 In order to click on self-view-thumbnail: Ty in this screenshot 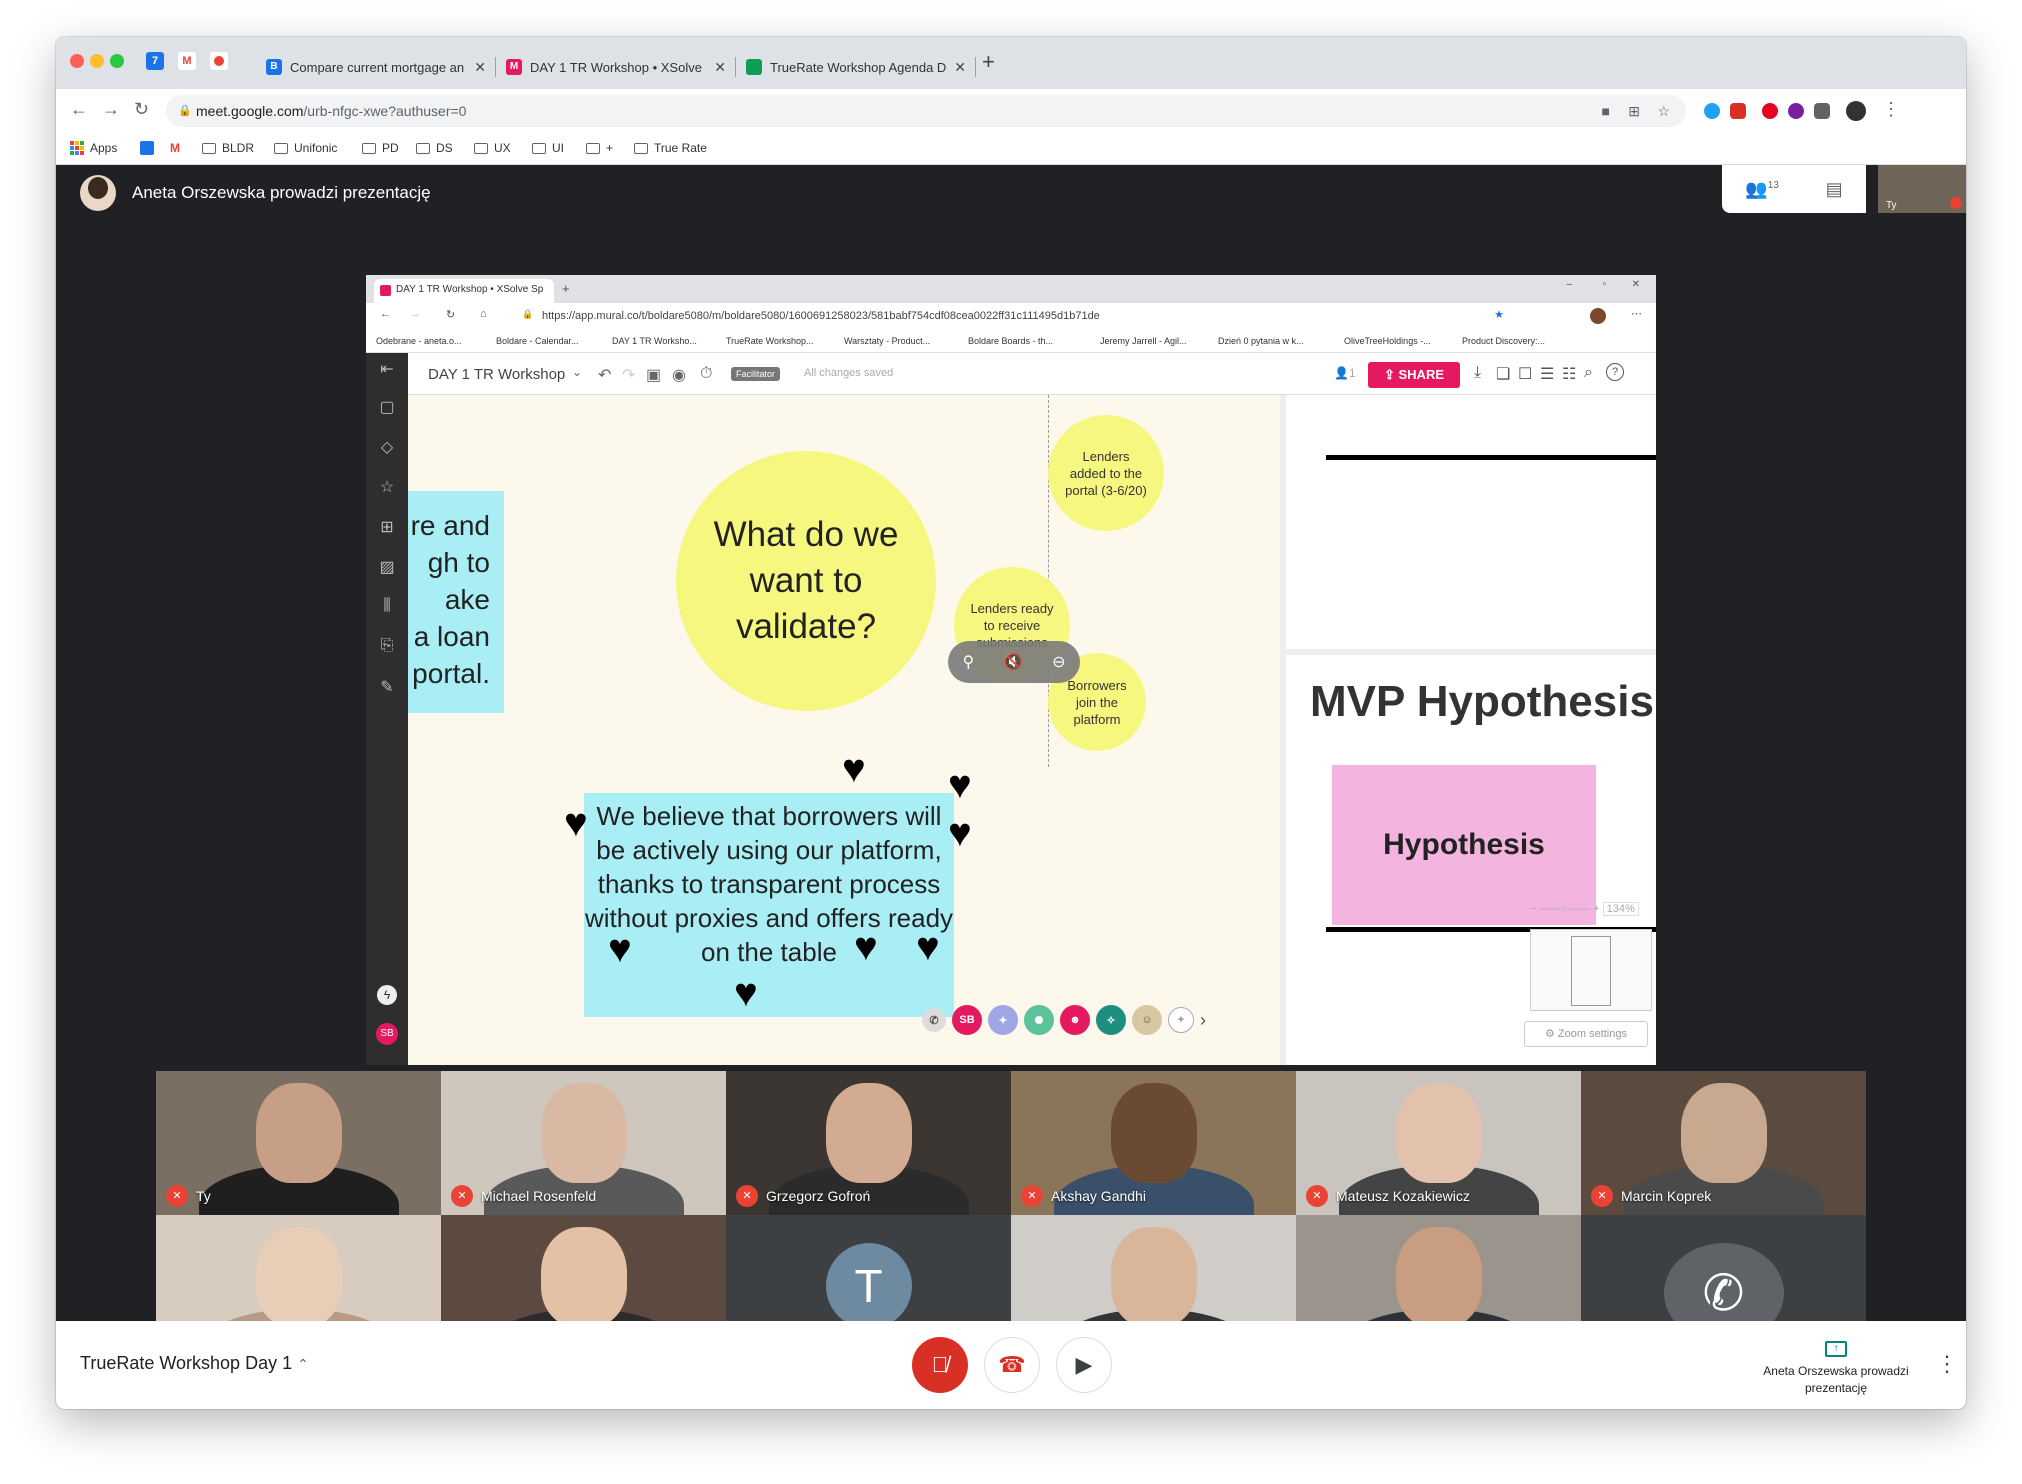, I will do `click(1922, 189)`.